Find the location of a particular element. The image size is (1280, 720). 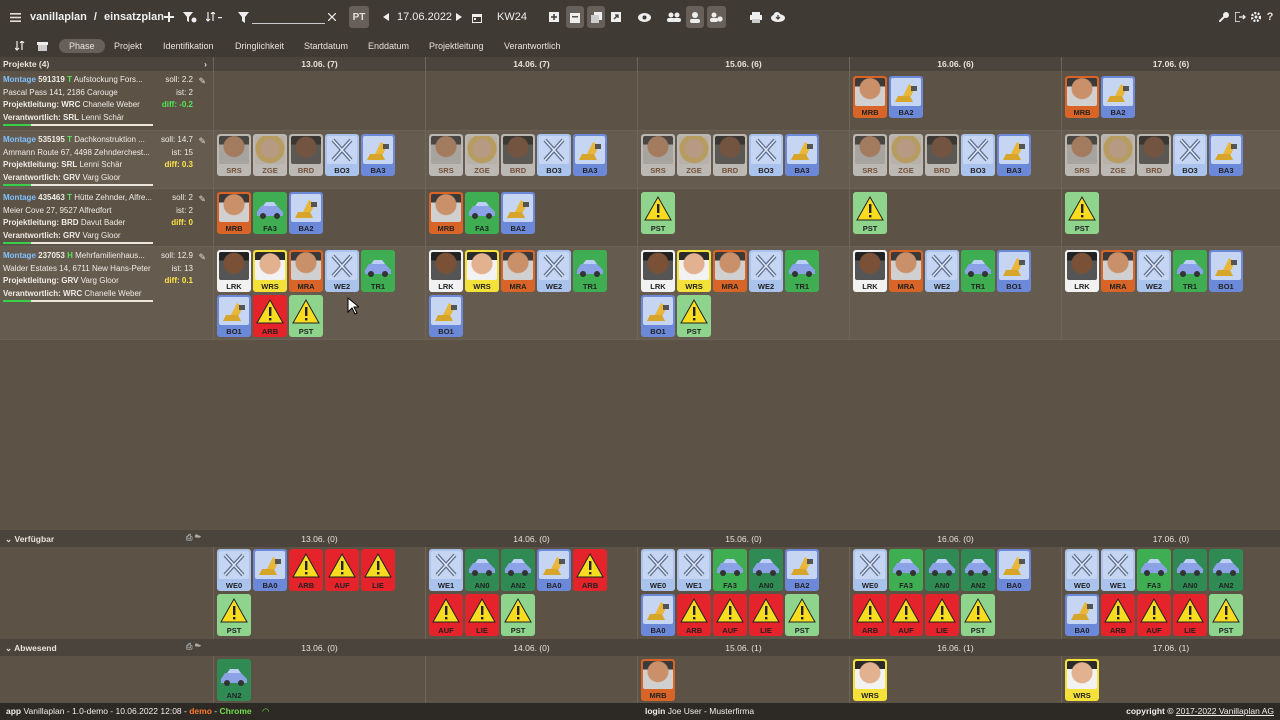

cloud-download-icon is located at coordinates (778, 17).